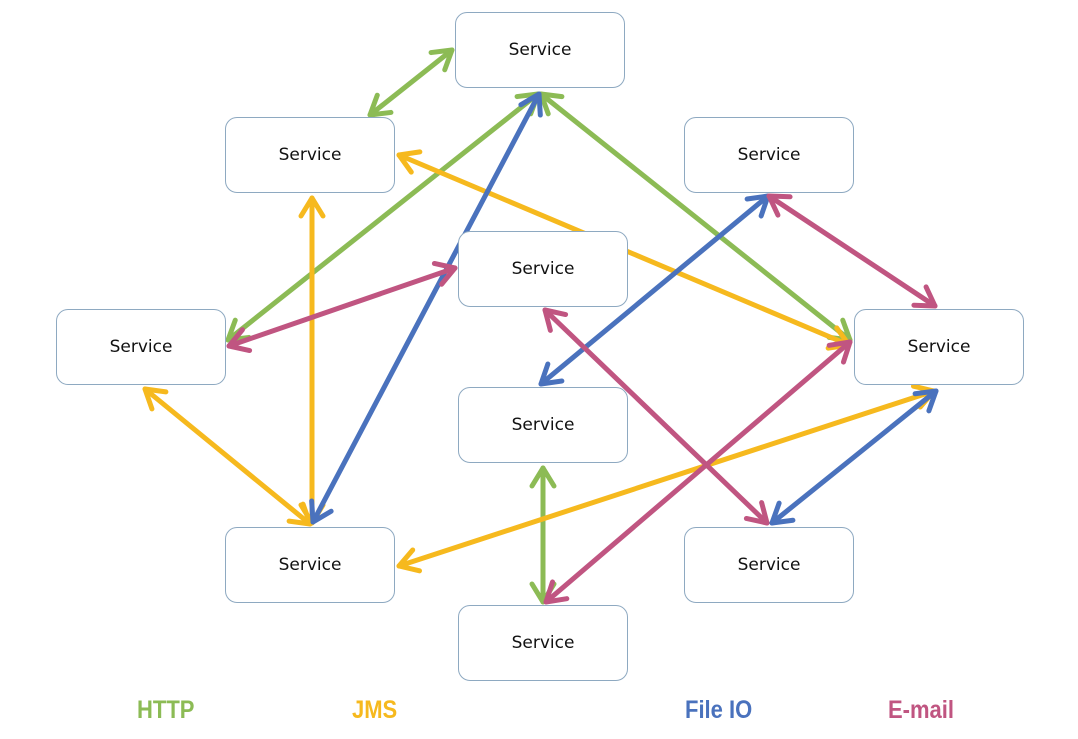 The height and width of the screenshot is (739, 1078). I want to click on edge-http-n1-n2, so click(411, 82).